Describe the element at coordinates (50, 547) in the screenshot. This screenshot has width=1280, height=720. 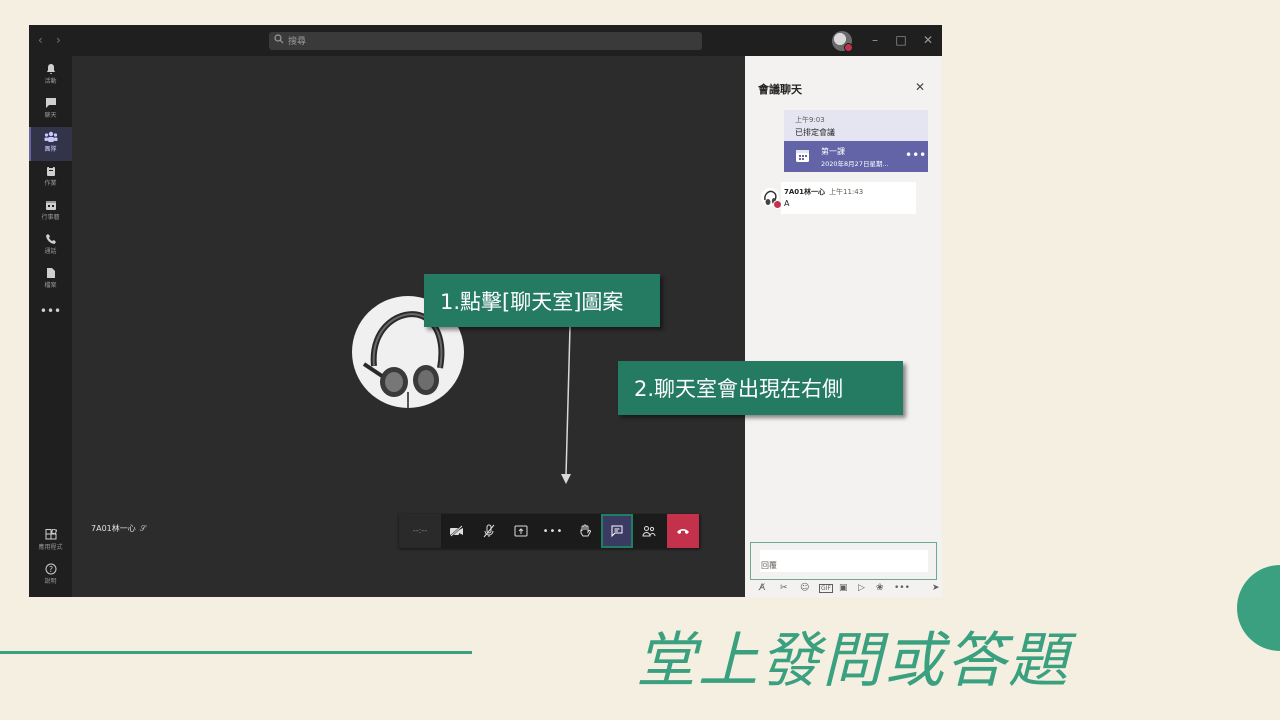
I see `rail-item-label: 應用程式` at that location.